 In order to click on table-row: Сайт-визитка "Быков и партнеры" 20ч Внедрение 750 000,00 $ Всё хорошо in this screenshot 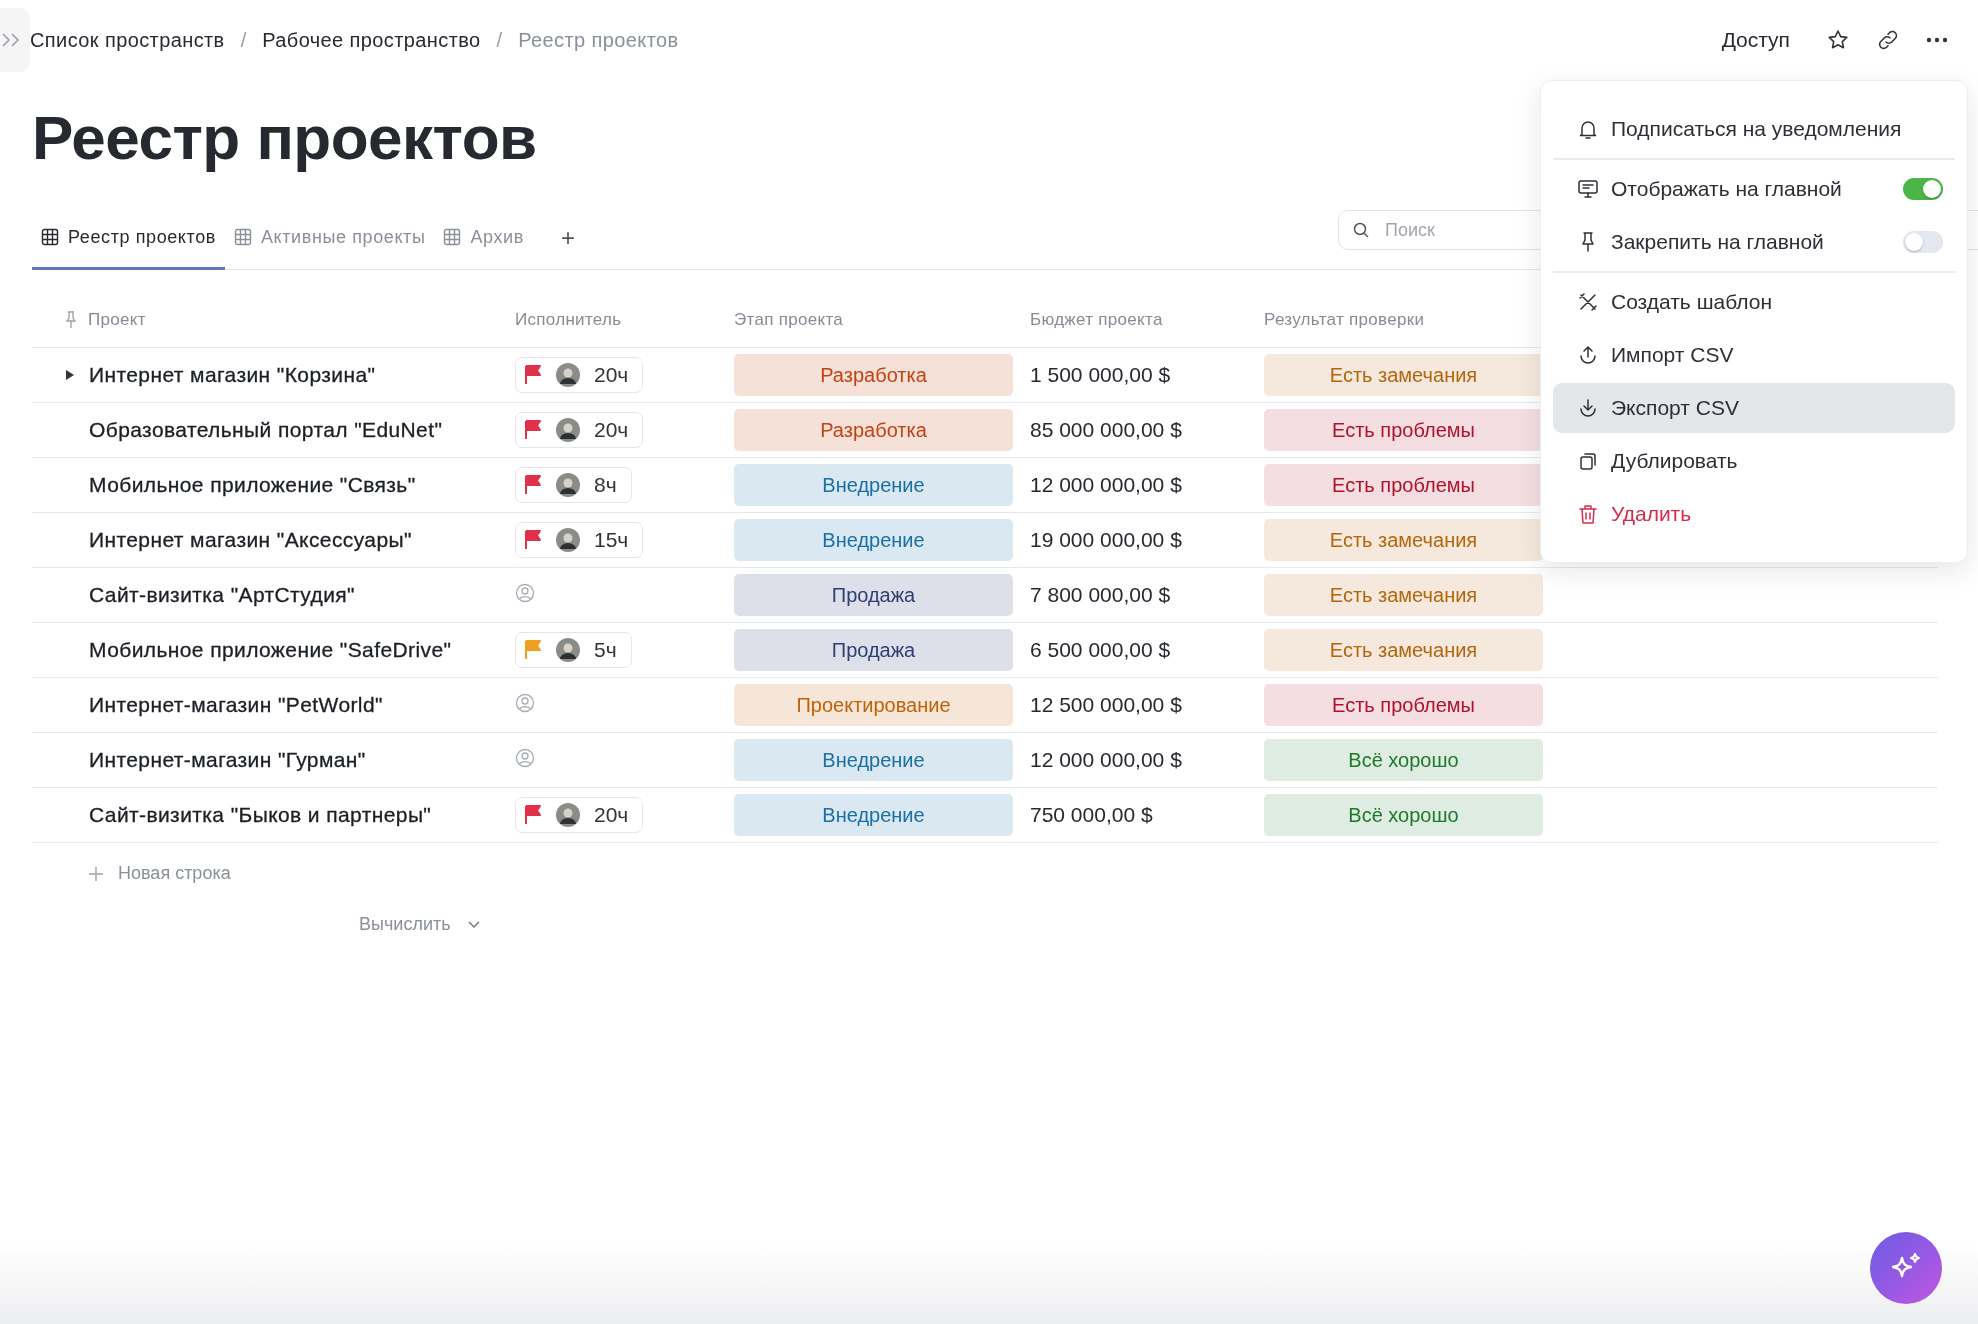, I will do `click(985, 815)`.